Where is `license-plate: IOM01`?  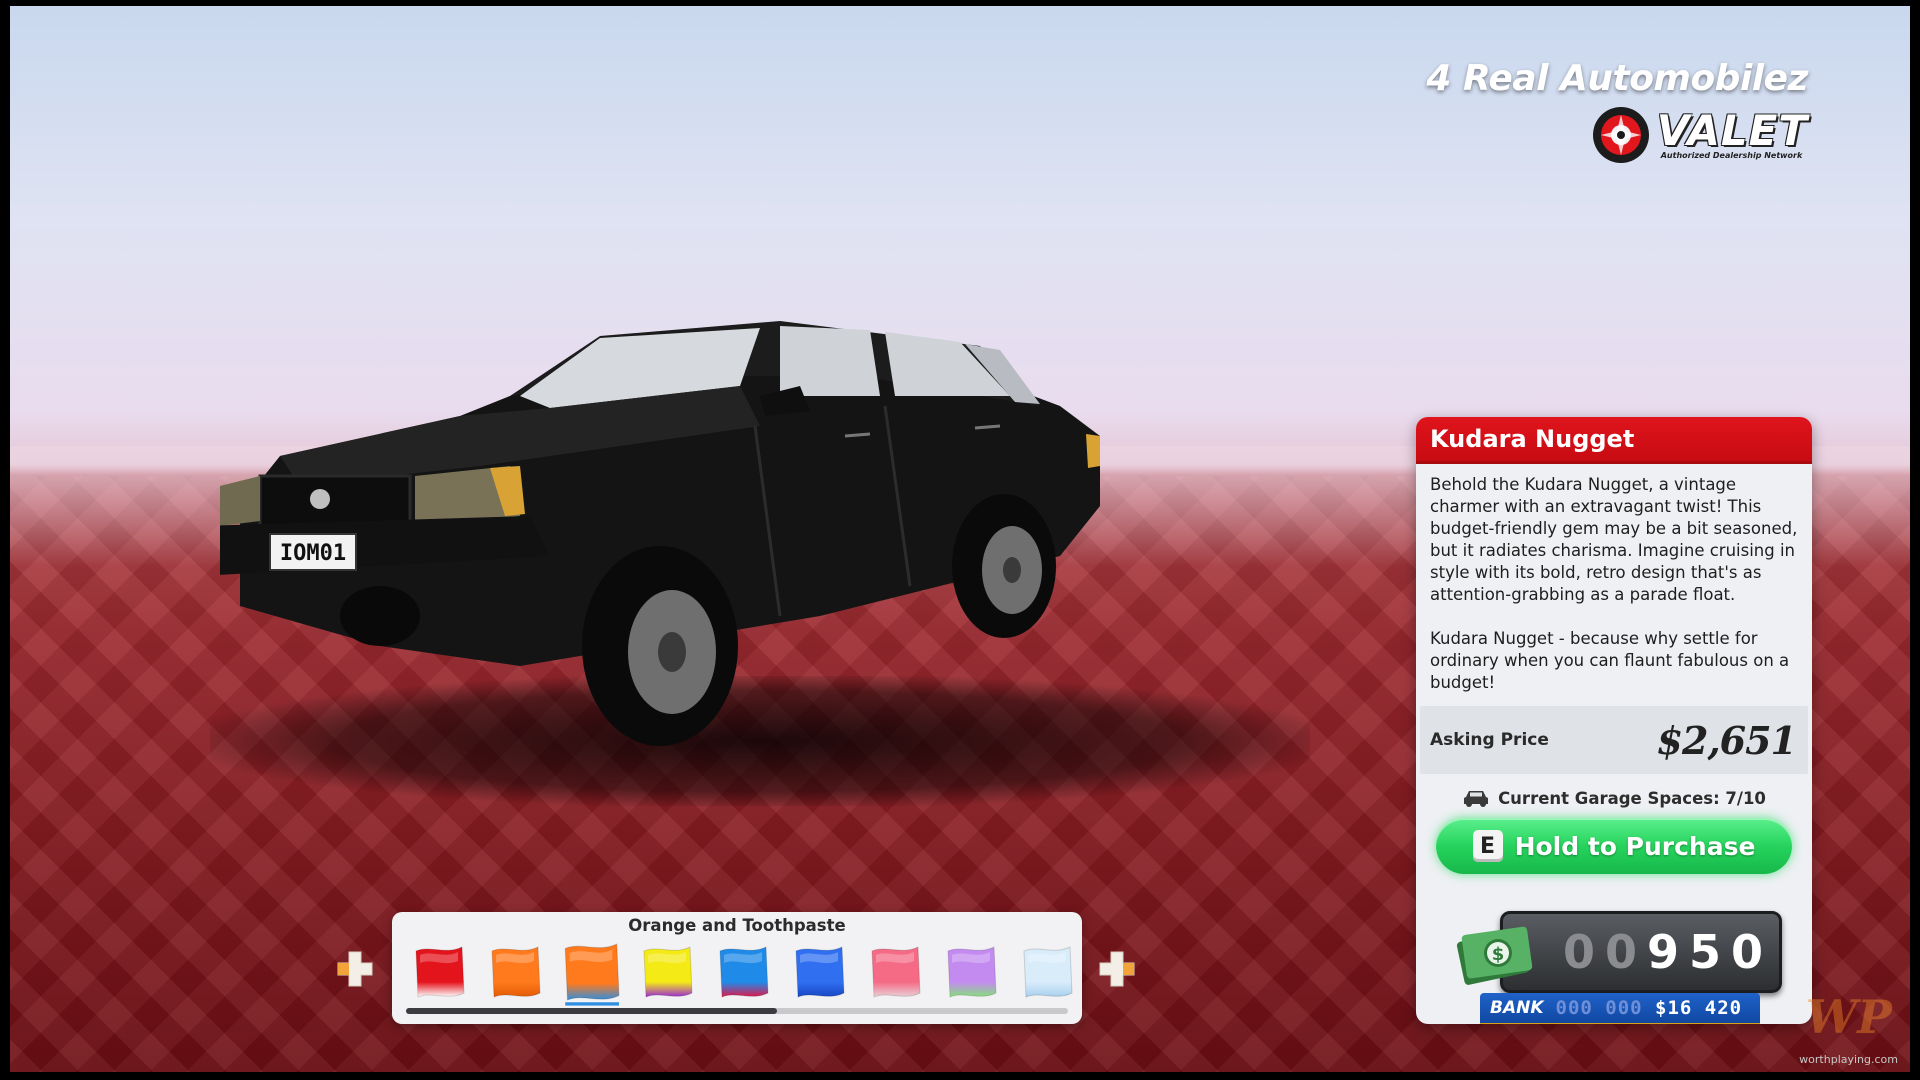
license-plate: IOM01 is located at coordinates (313, 553).